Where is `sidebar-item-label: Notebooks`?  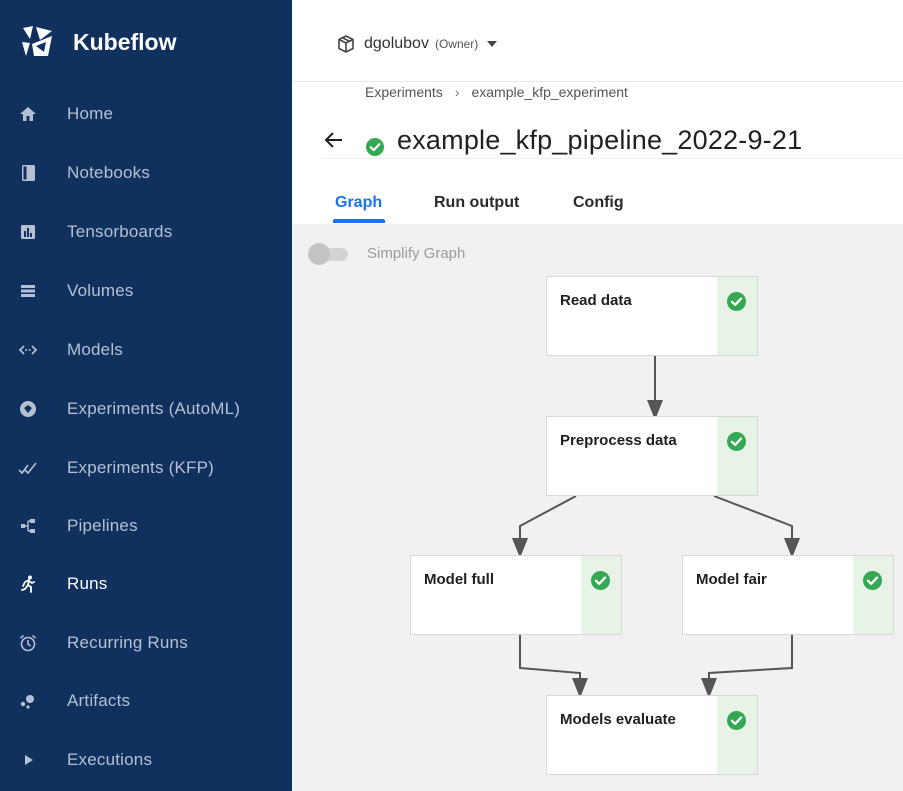 sidebar-item-label: Notebooks is located at coordinates (109, 172).